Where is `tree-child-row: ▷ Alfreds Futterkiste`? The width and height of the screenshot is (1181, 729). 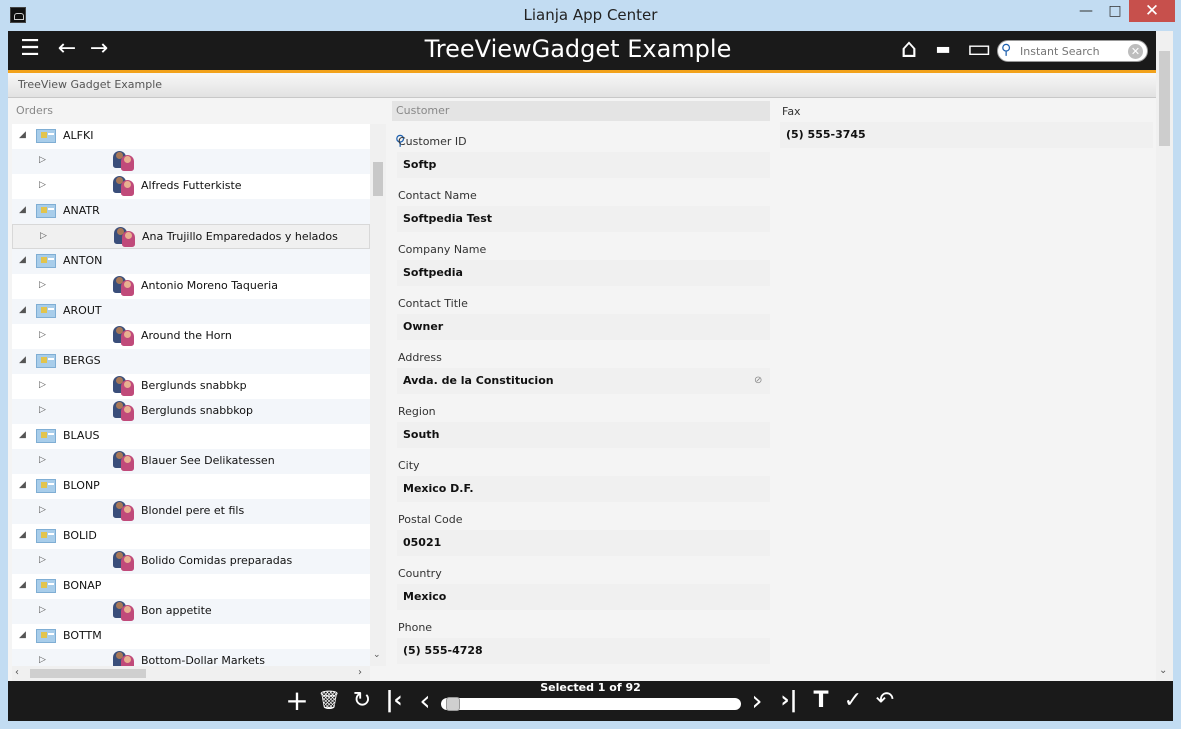 tree-child-row: ▷ Alfreds Futterkiste is located at coordinates (191, 186).